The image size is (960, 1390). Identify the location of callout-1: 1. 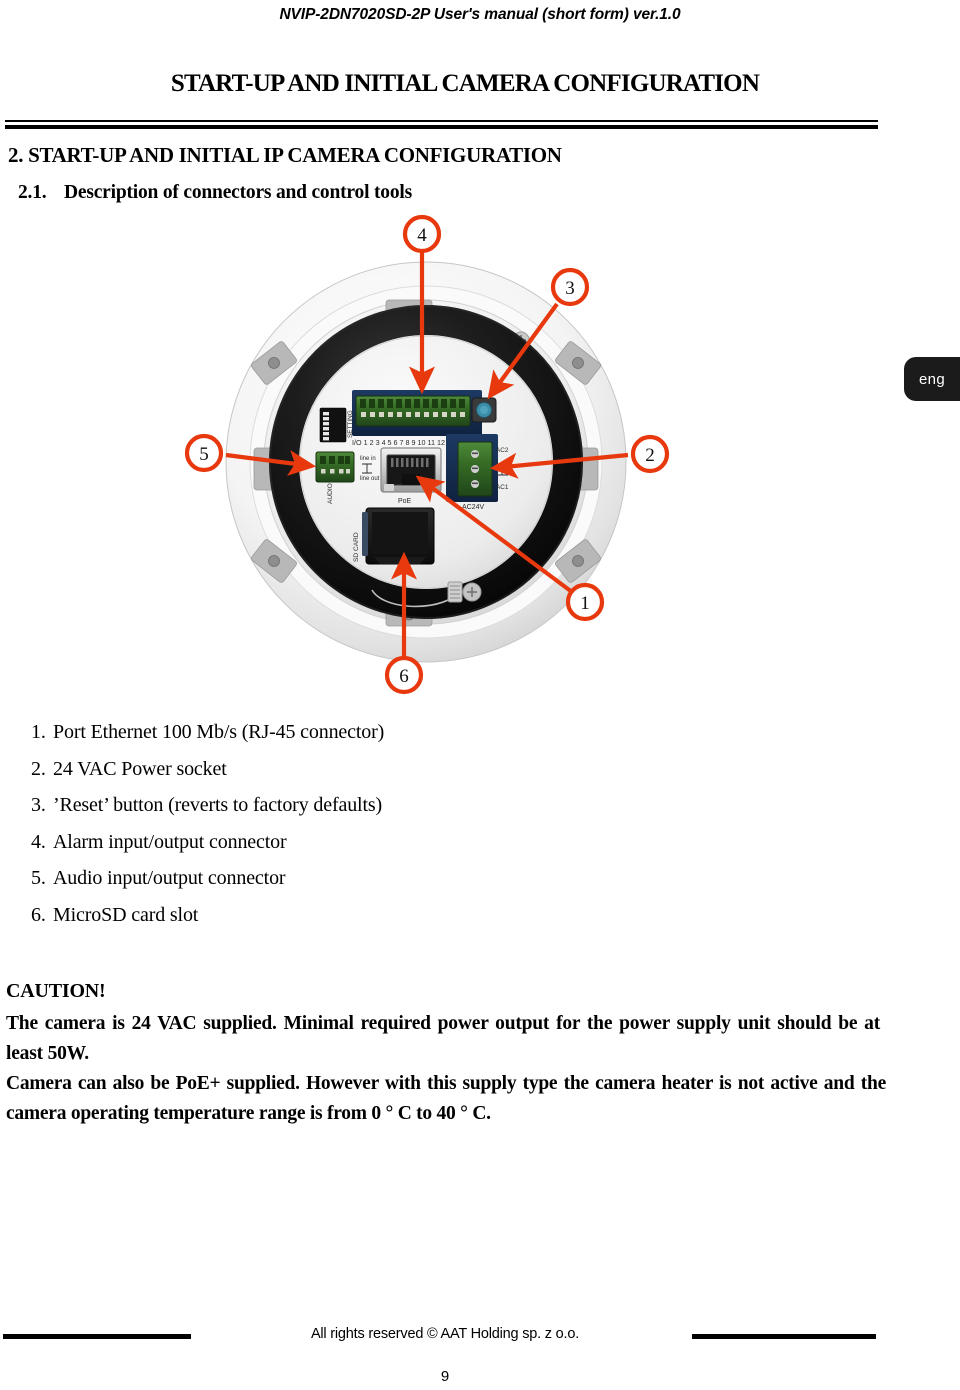
(585, 602).